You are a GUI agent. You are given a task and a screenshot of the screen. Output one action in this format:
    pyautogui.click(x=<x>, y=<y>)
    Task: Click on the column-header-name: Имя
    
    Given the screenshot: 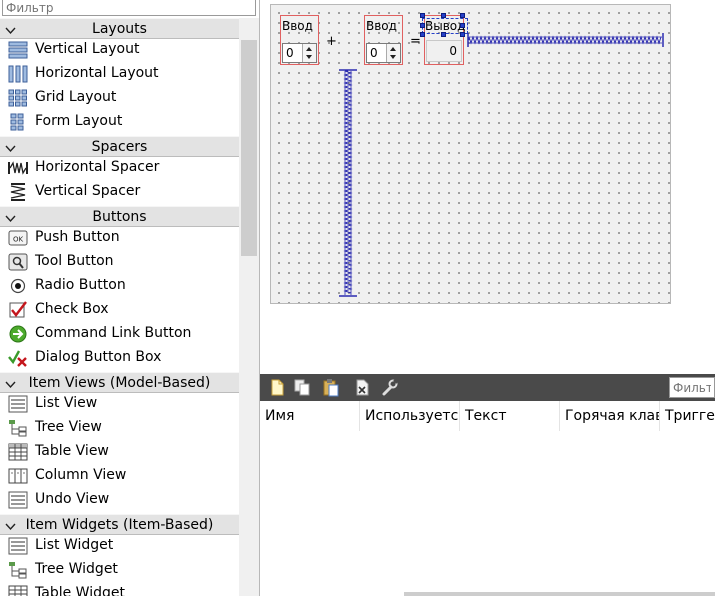 What is the action you would take?
    pyautogui.click(x=310, y=416)
    